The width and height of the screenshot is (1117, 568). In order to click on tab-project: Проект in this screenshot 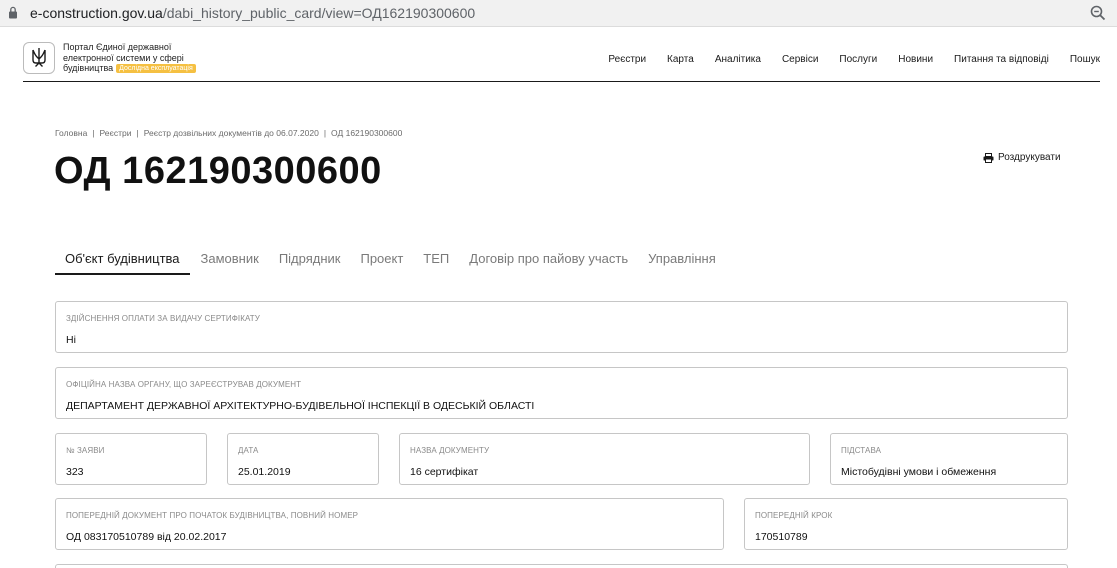, I will do `click(381, 263)`.